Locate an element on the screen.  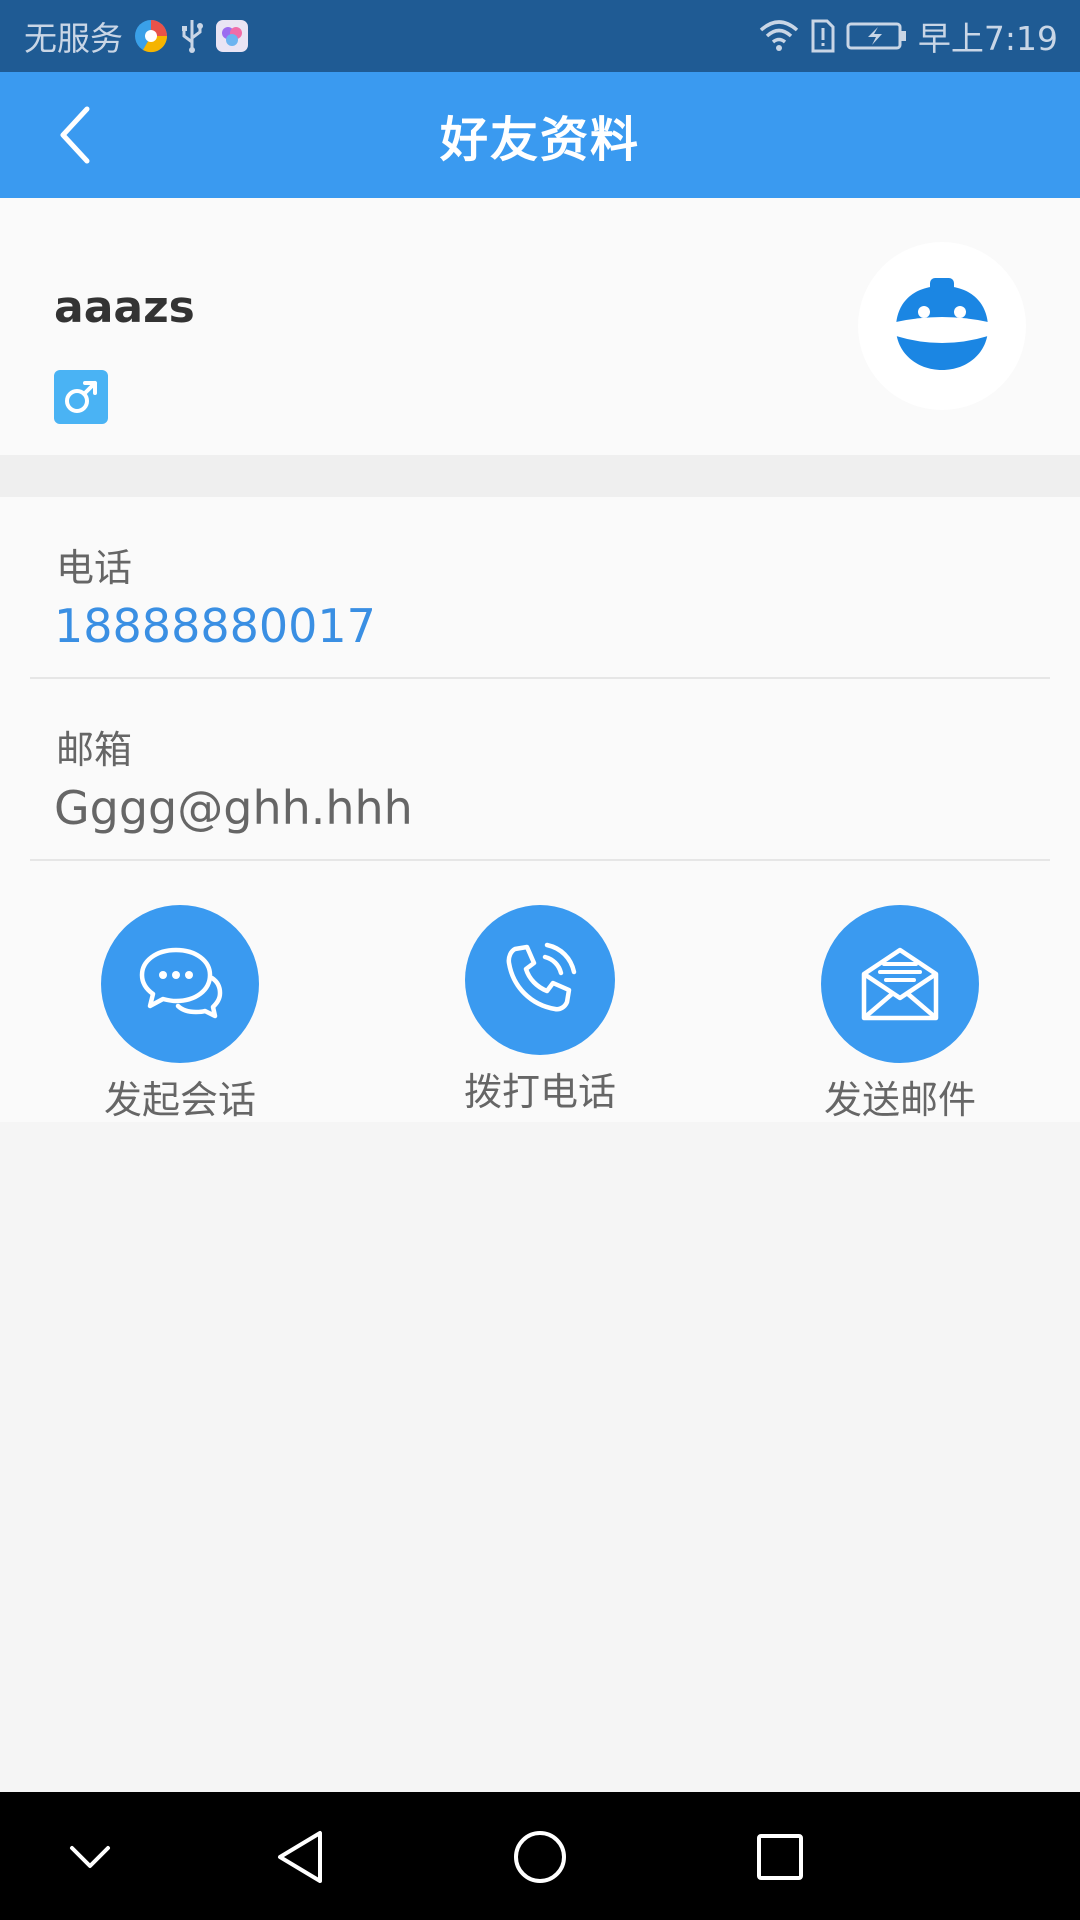
browser-icon is located at coordinates (151, 36).